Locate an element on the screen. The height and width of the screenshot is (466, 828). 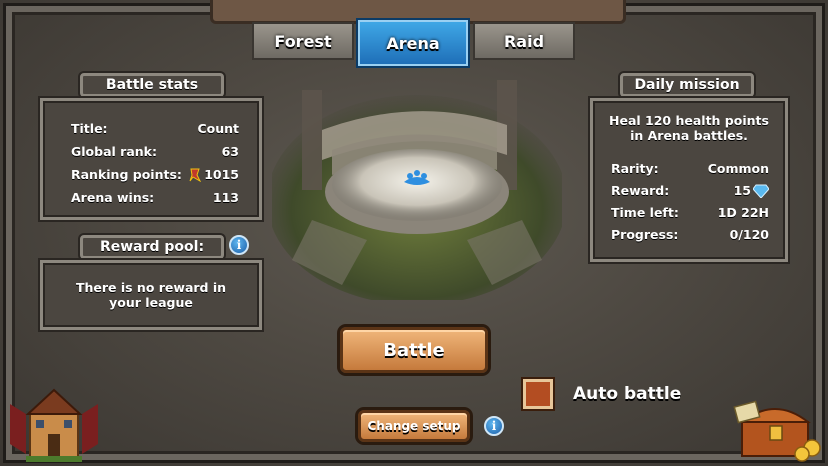
tab-forest-label: Forest is located at coordinates (303, 41).